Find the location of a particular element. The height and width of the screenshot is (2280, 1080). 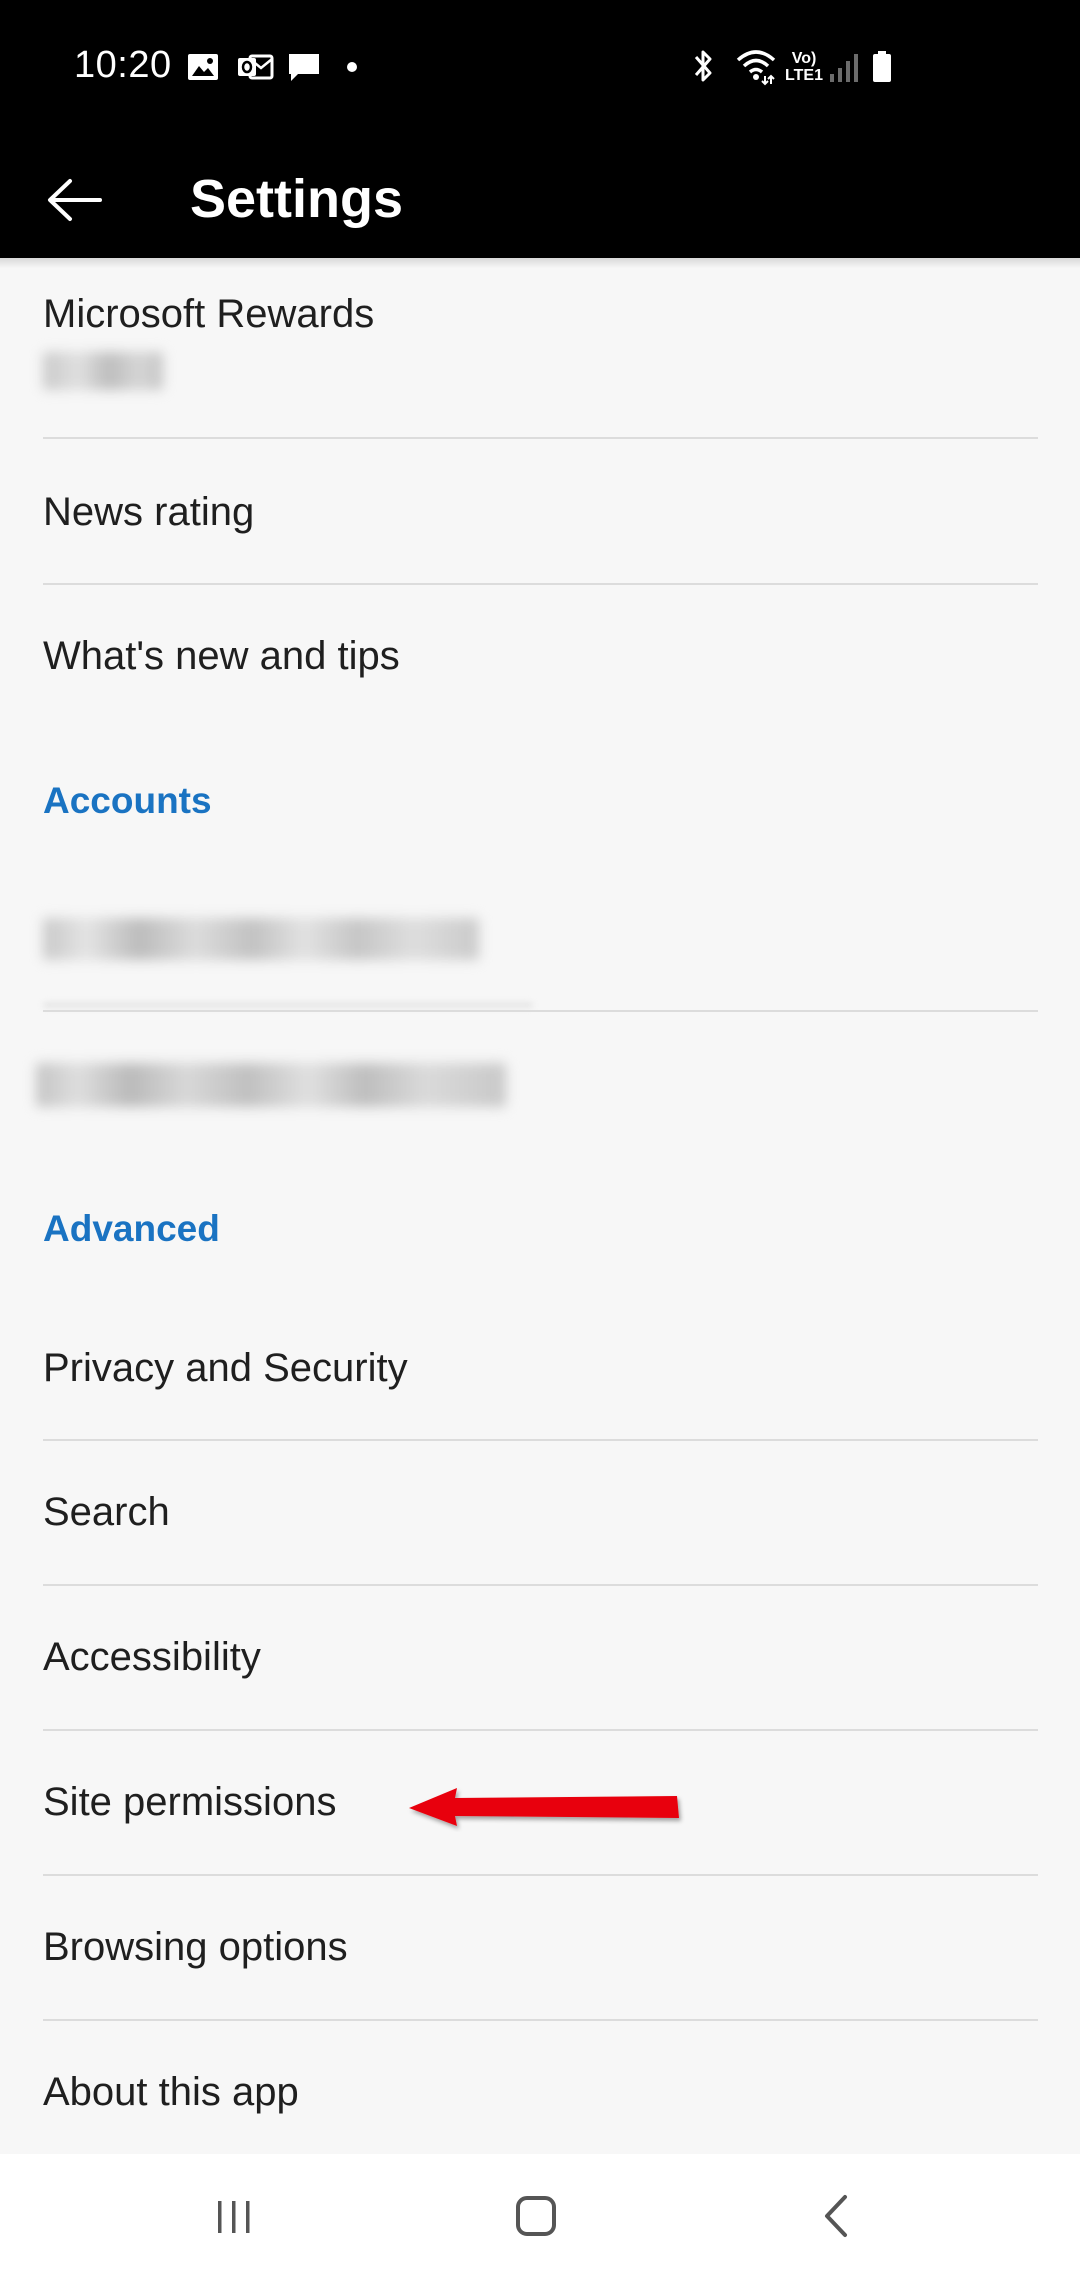

recents-icon is located at coordinates (234, 2217).